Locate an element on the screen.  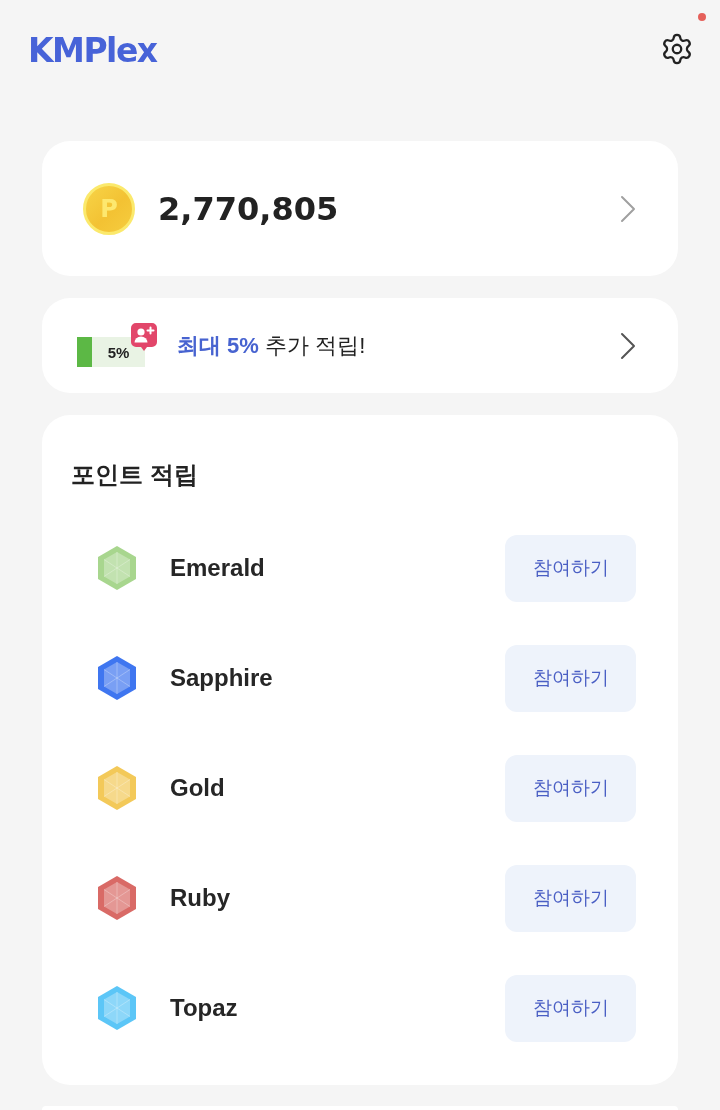
tier-name: Ruby is located at coordinates (200, 898).